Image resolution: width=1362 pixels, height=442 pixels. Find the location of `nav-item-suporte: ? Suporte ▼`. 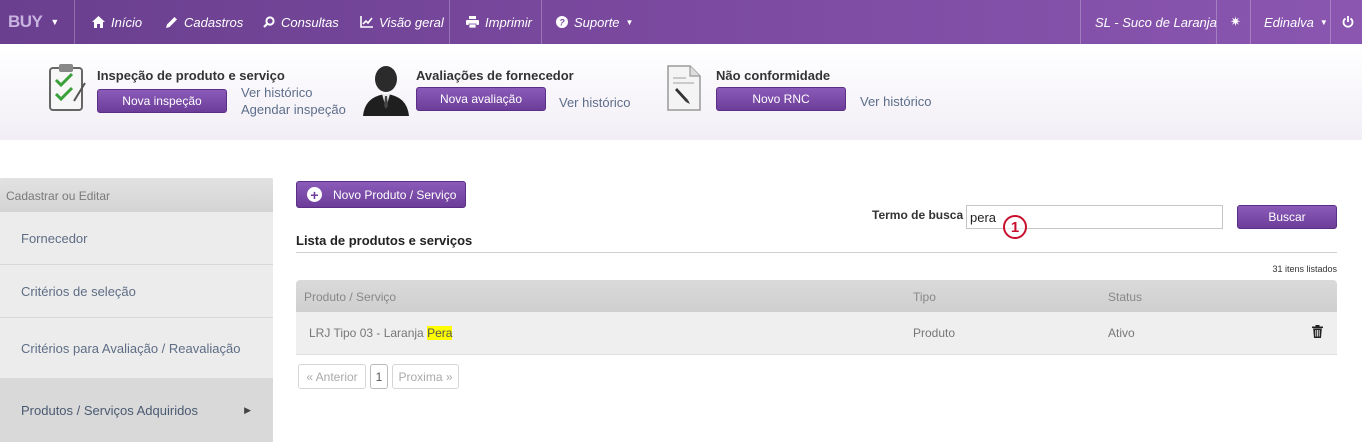

nav-item-suporte: ? Suporte ▼ is located at coordinates (594, 22).